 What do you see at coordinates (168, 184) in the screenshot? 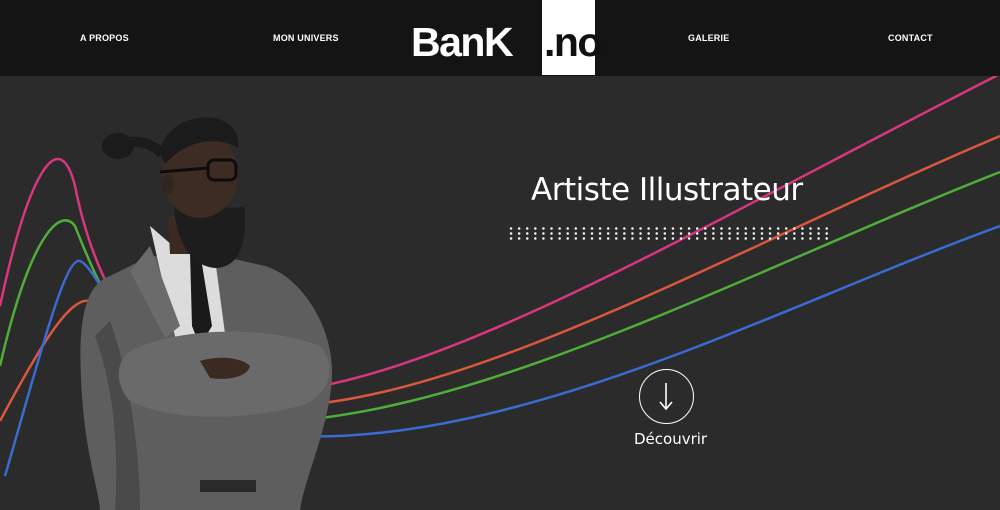
I see `portrait-ear` at bounding box center [168, 184].